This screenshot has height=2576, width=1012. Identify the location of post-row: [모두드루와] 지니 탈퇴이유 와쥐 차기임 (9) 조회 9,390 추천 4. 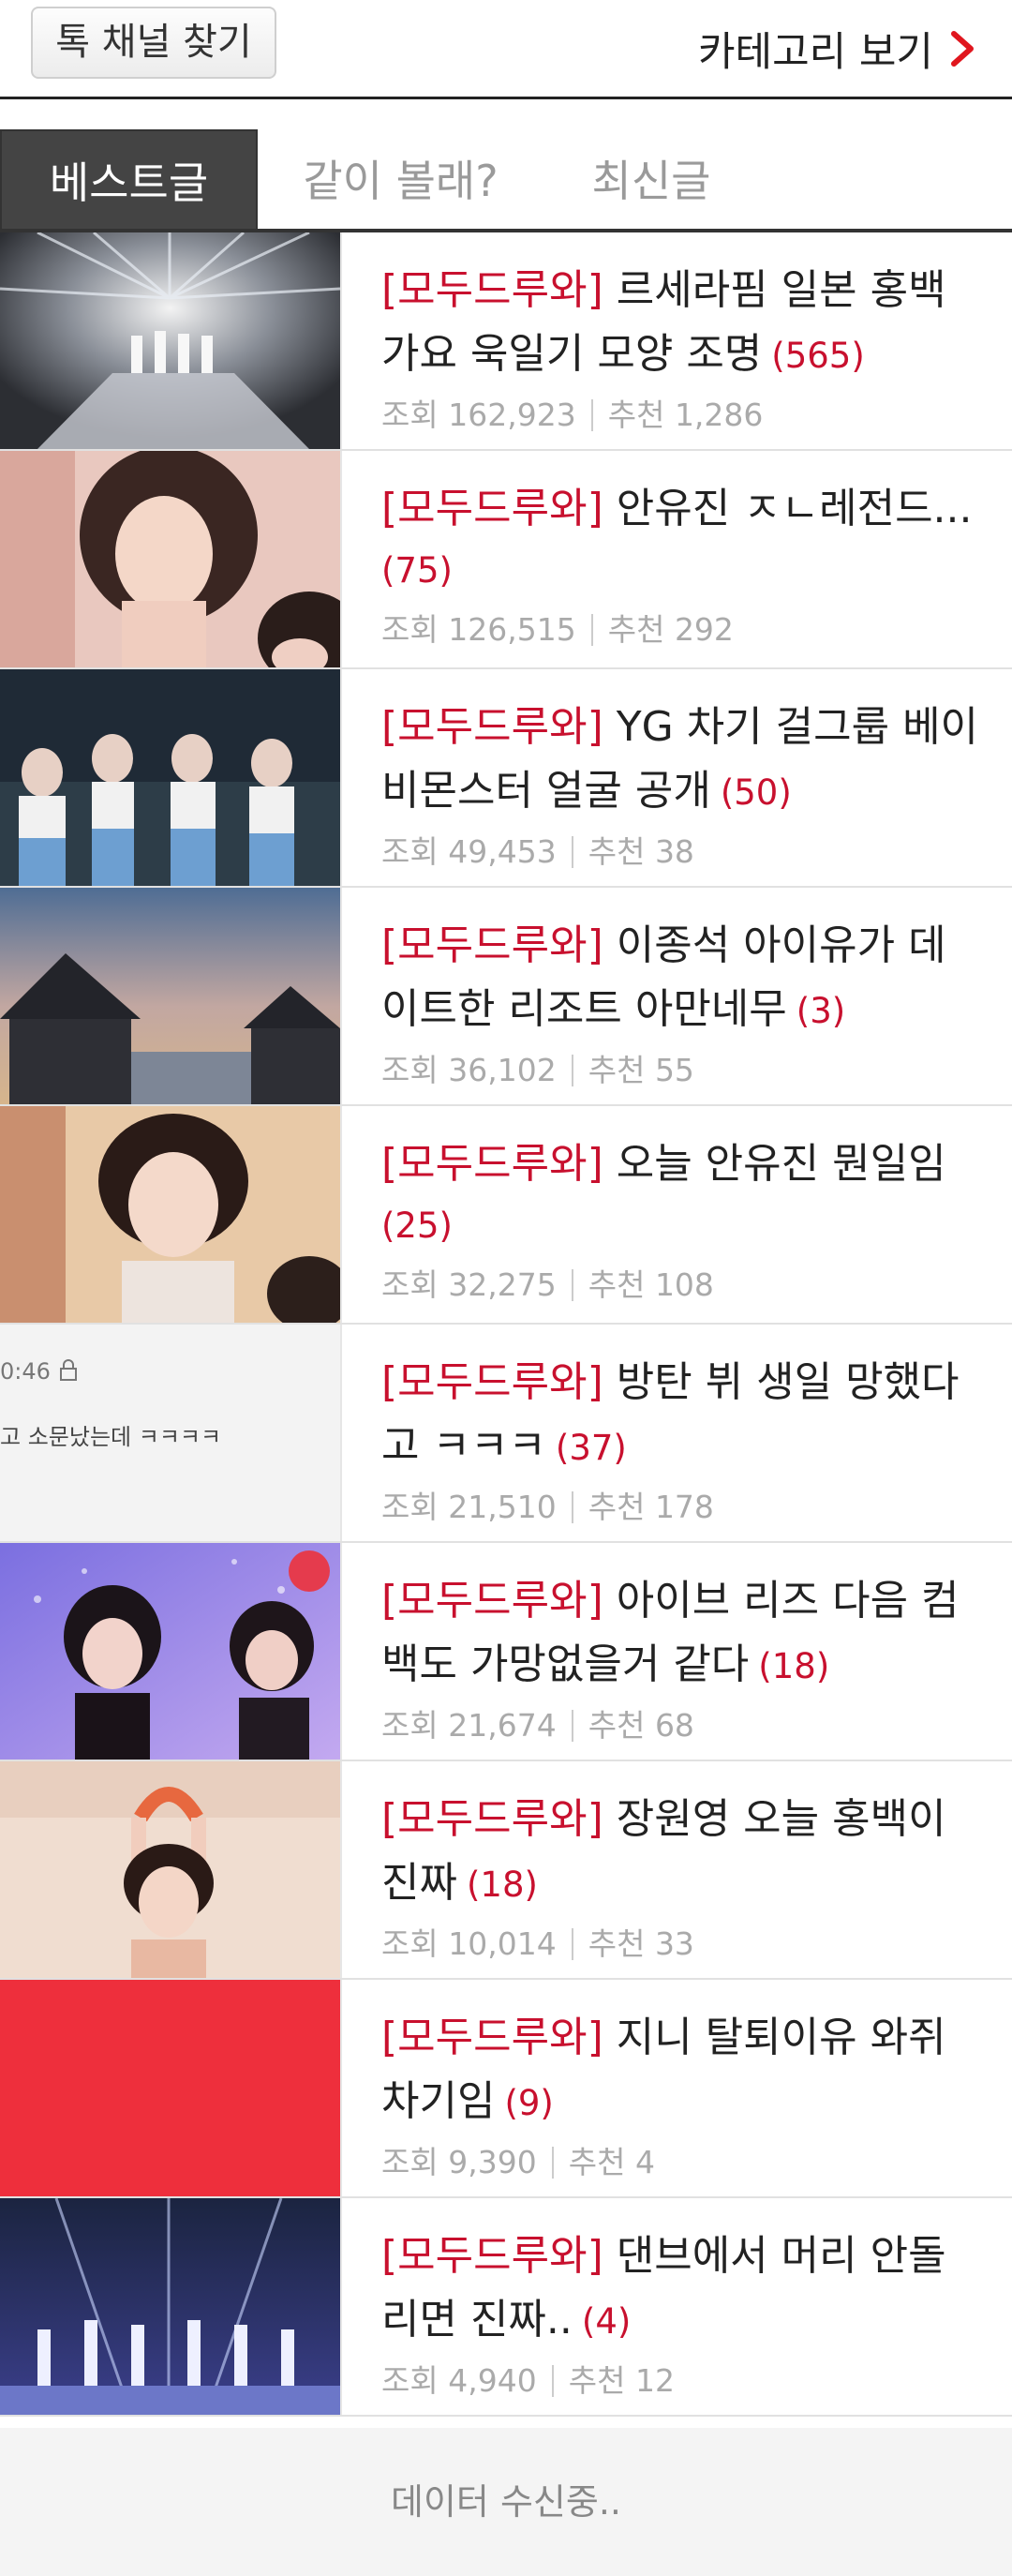
(506, 2089).